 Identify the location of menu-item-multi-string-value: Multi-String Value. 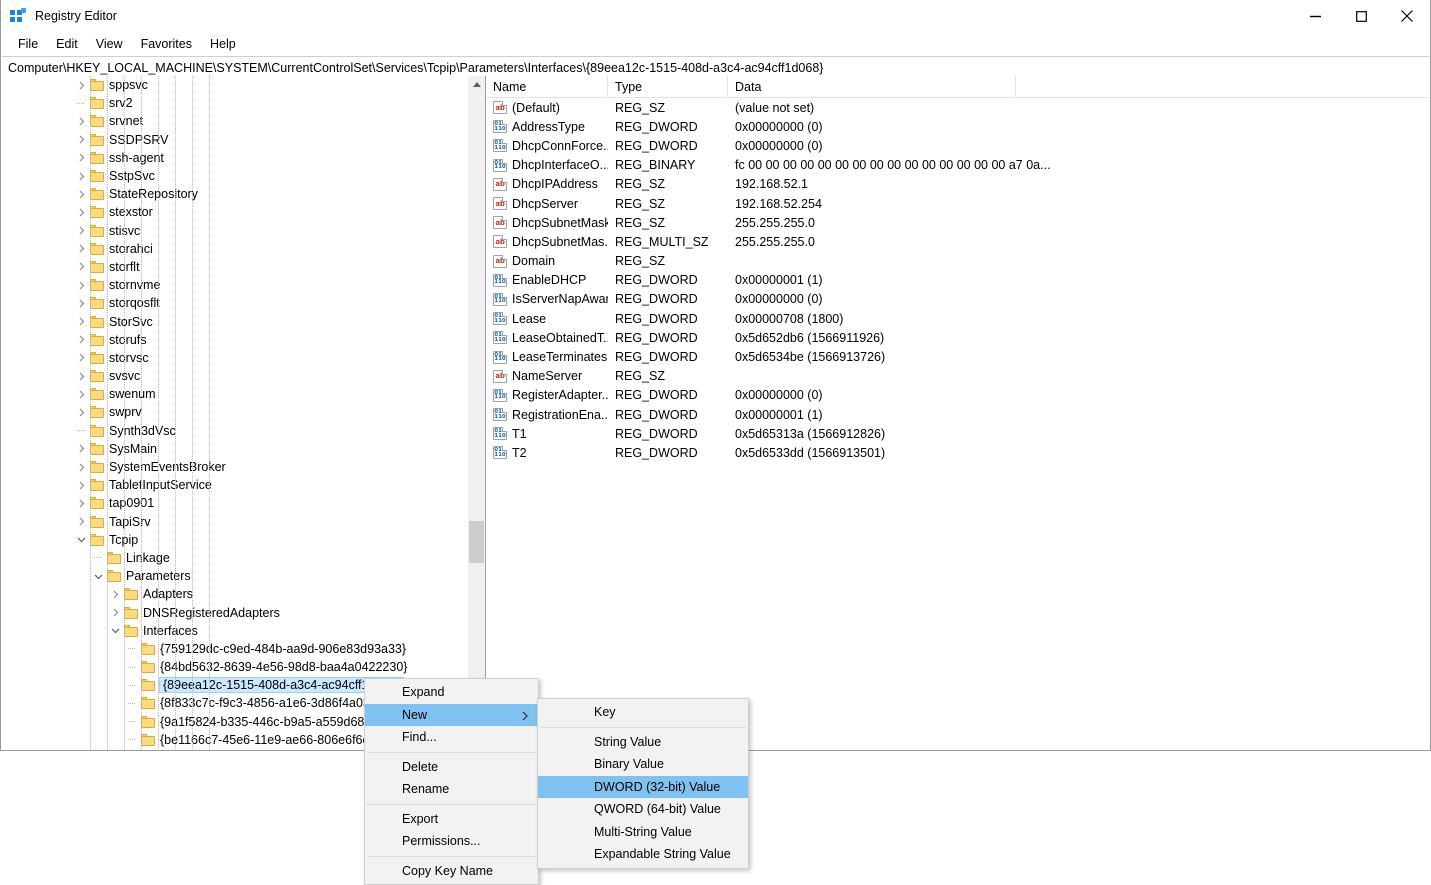
(643, 832).